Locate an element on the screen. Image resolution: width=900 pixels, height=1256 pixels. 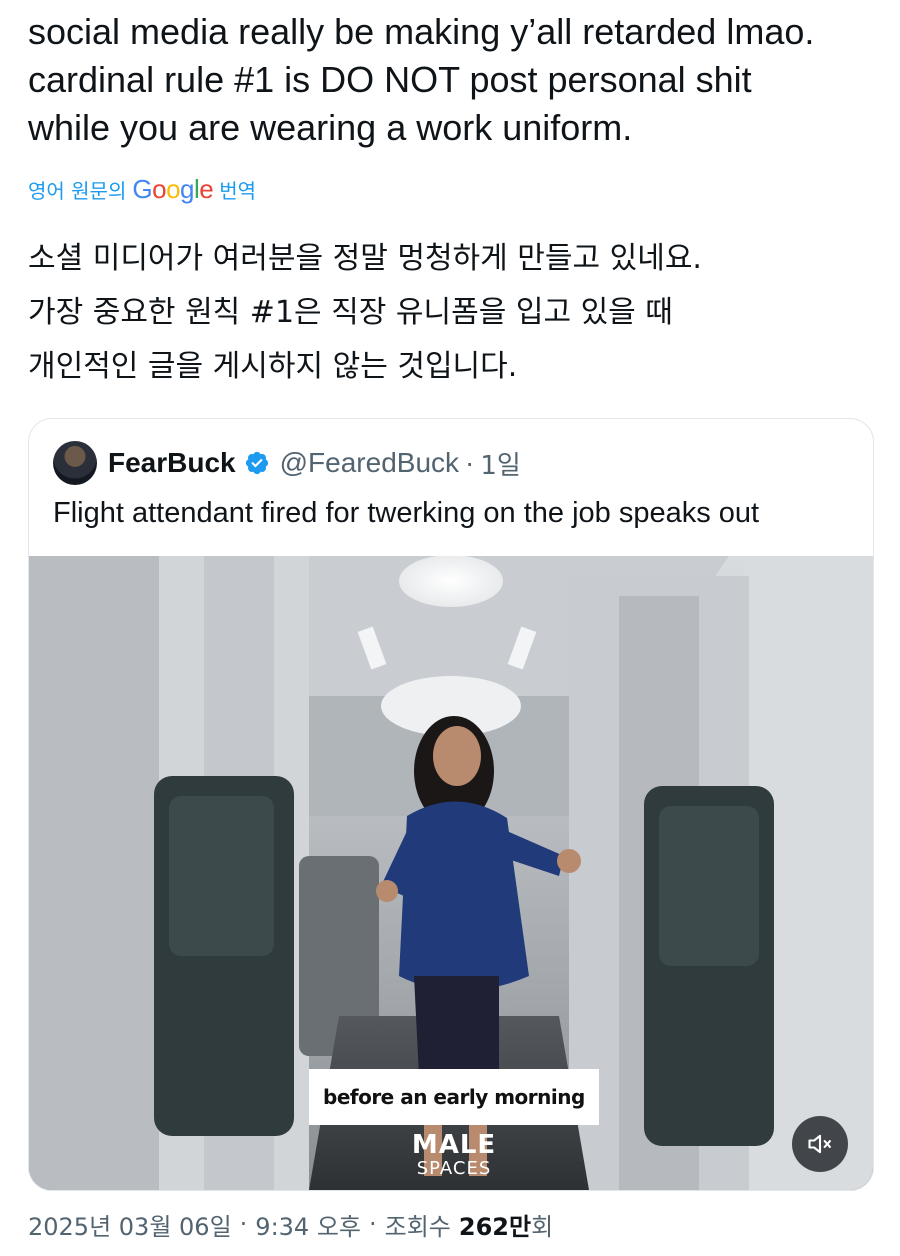
speaker-muted-icon is located at coordinates (819, 1144).